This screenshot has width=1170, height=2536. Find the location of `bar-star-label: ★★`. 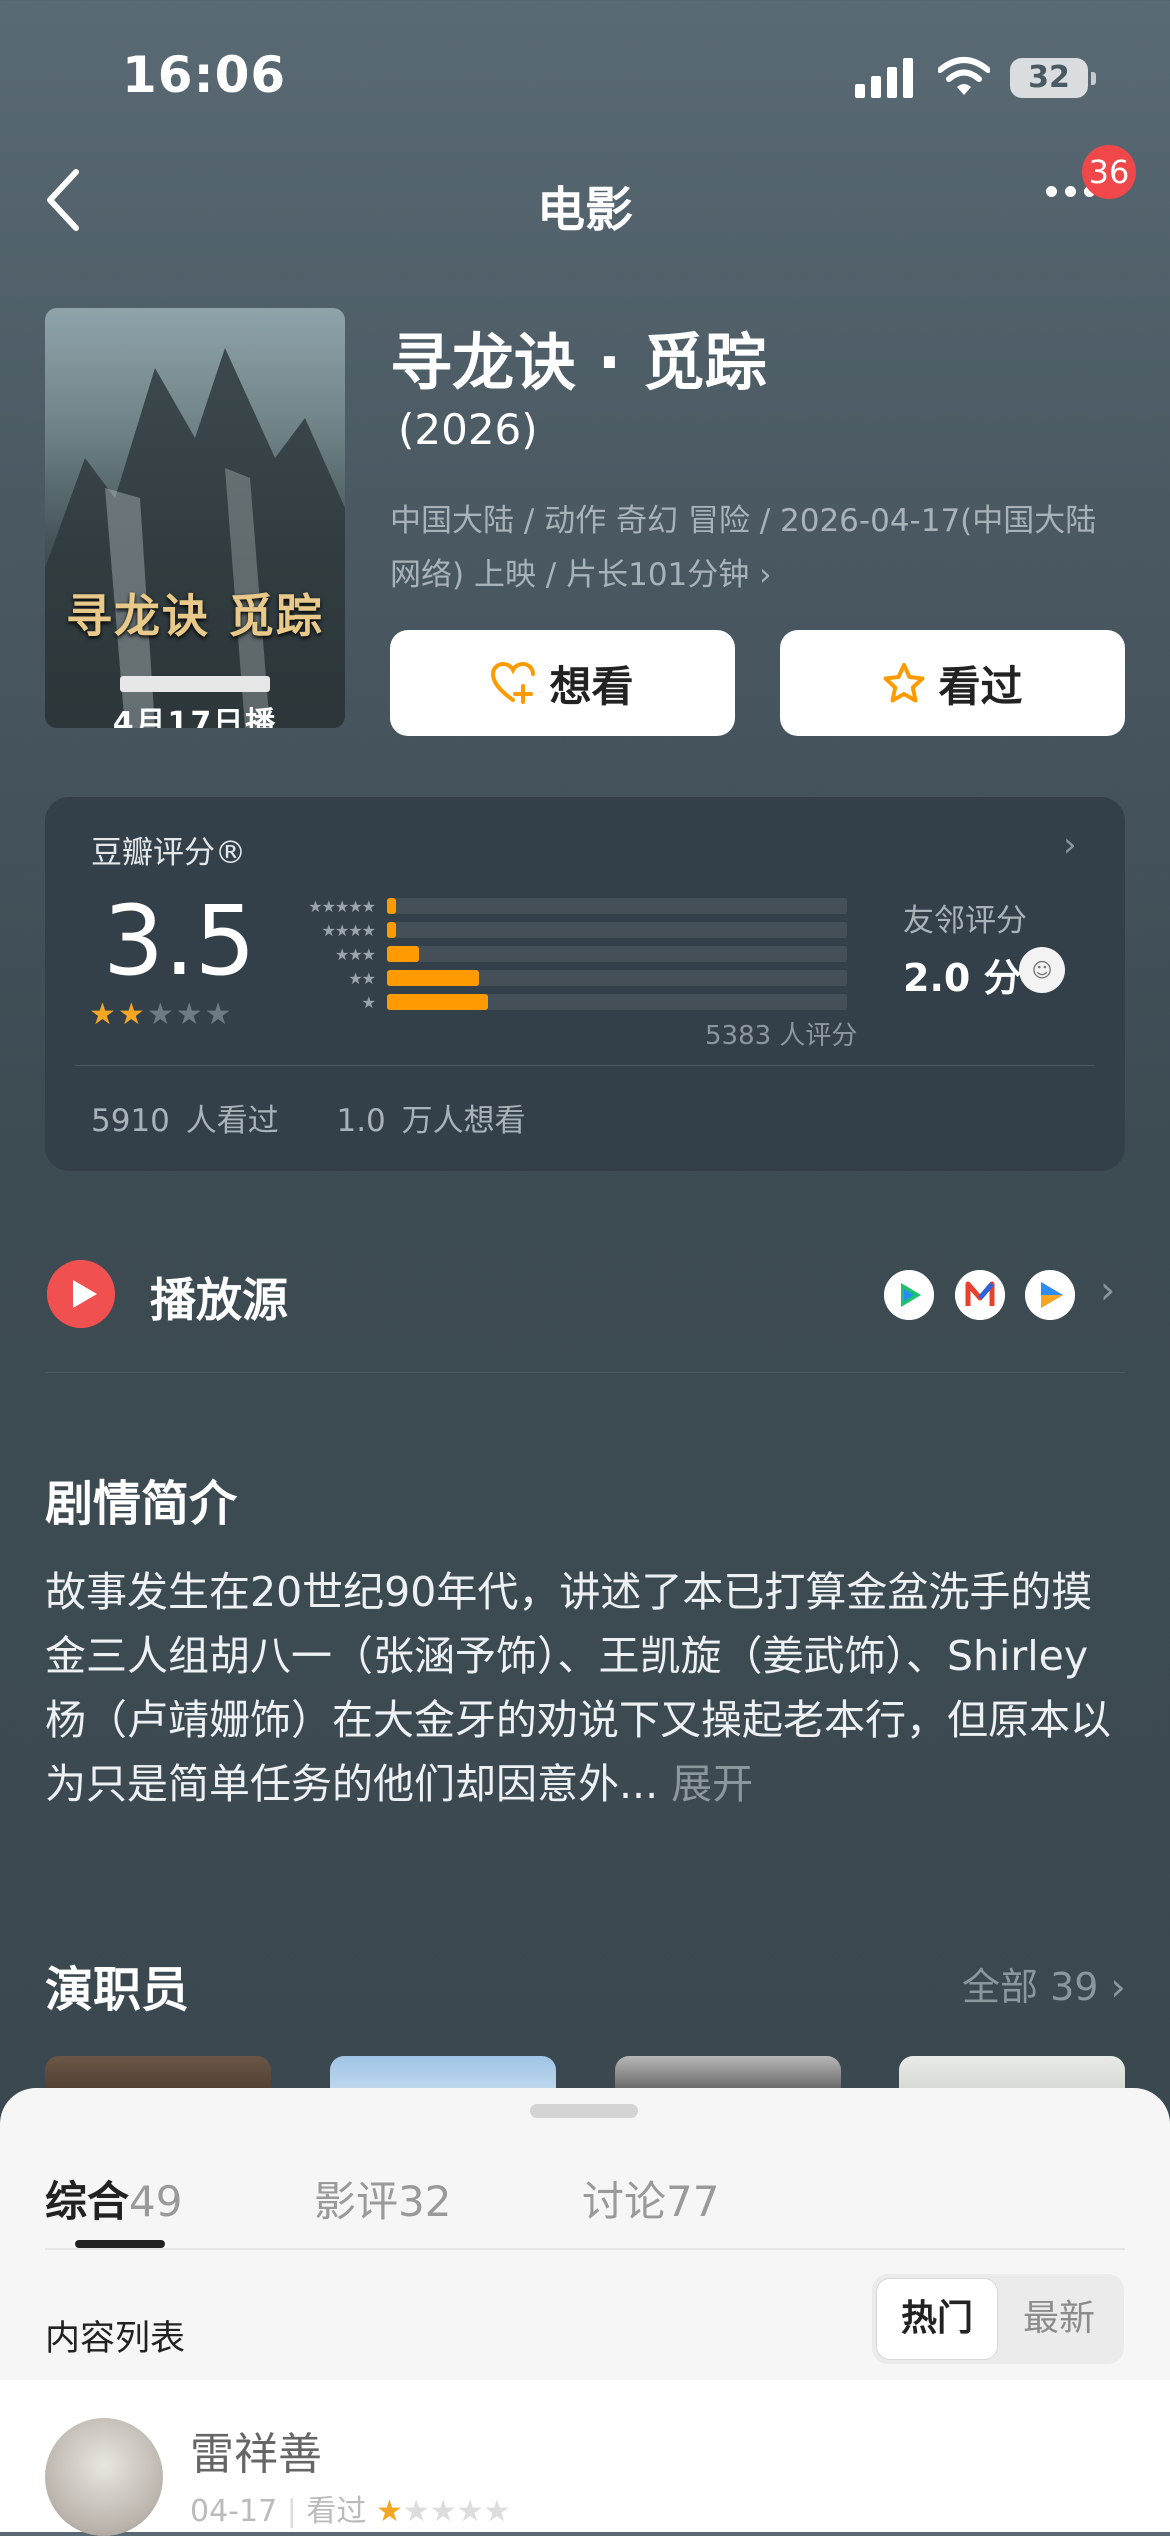

bar-star-label: ★★ is located at coordinates (362, 978).